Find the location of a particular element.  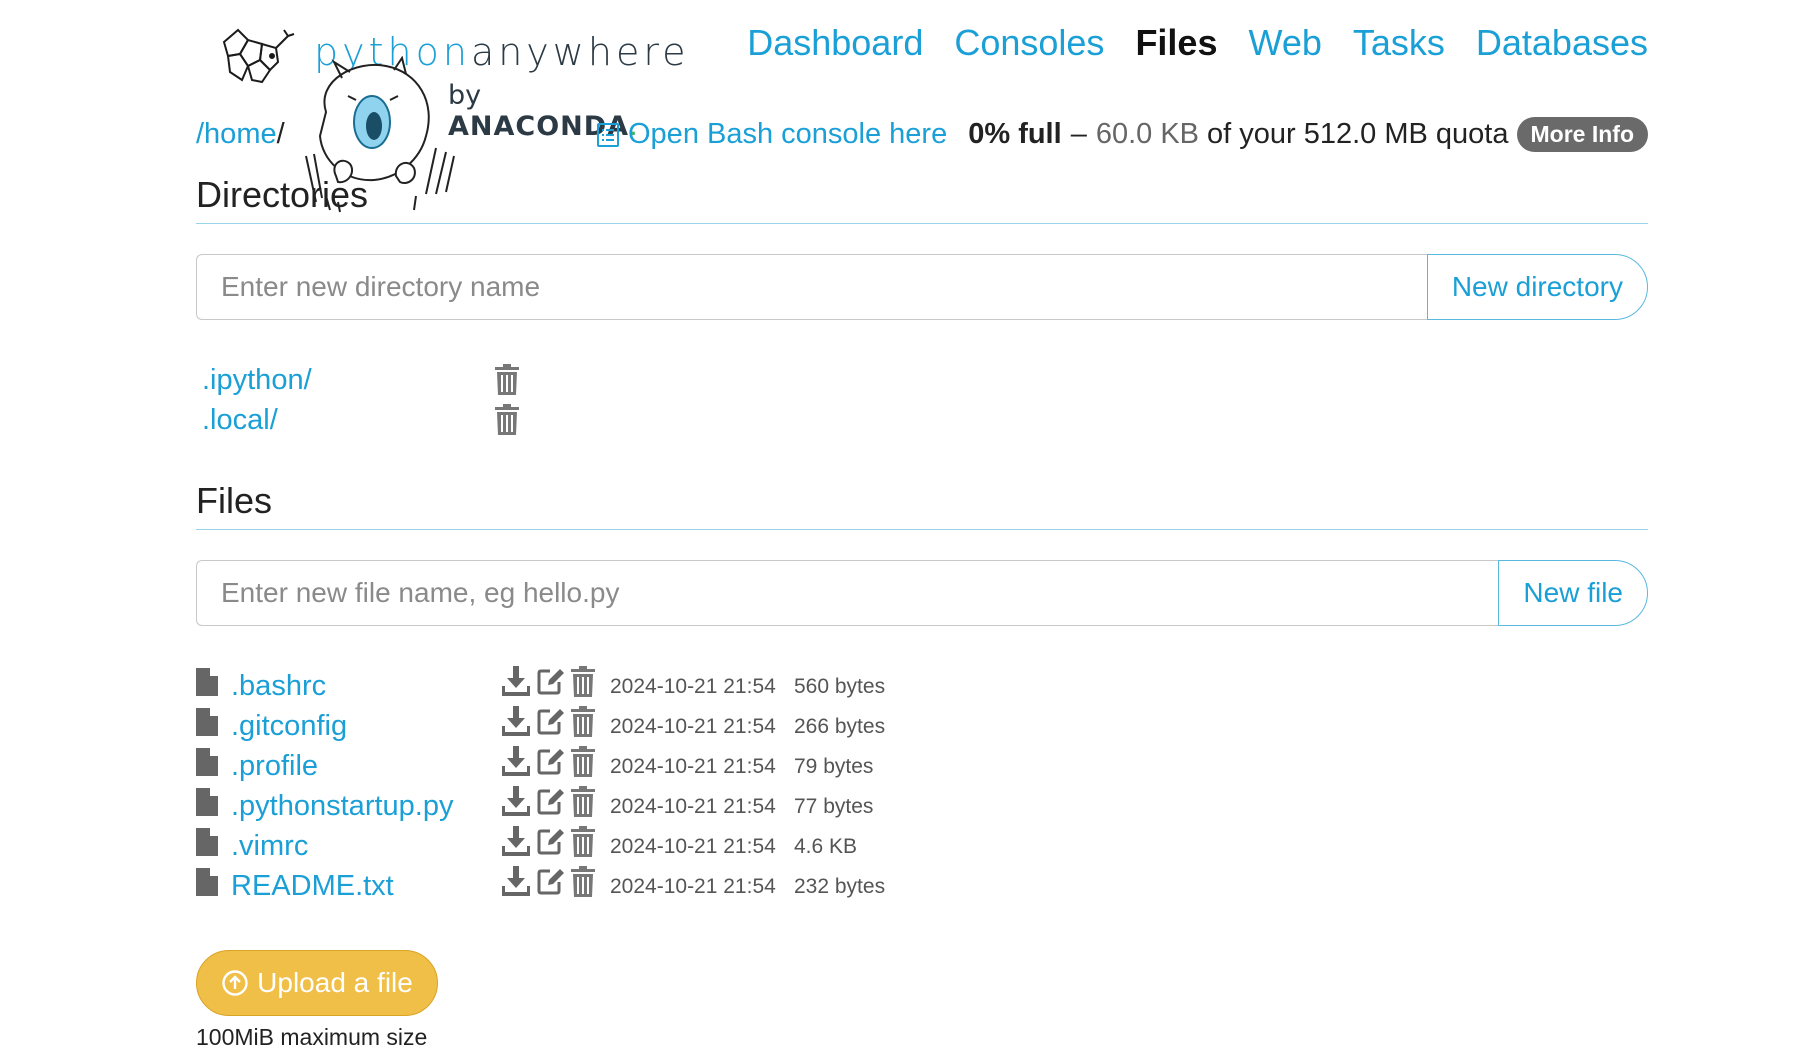

upload-file-label: Upload a file is located at coordinates (335, 982).